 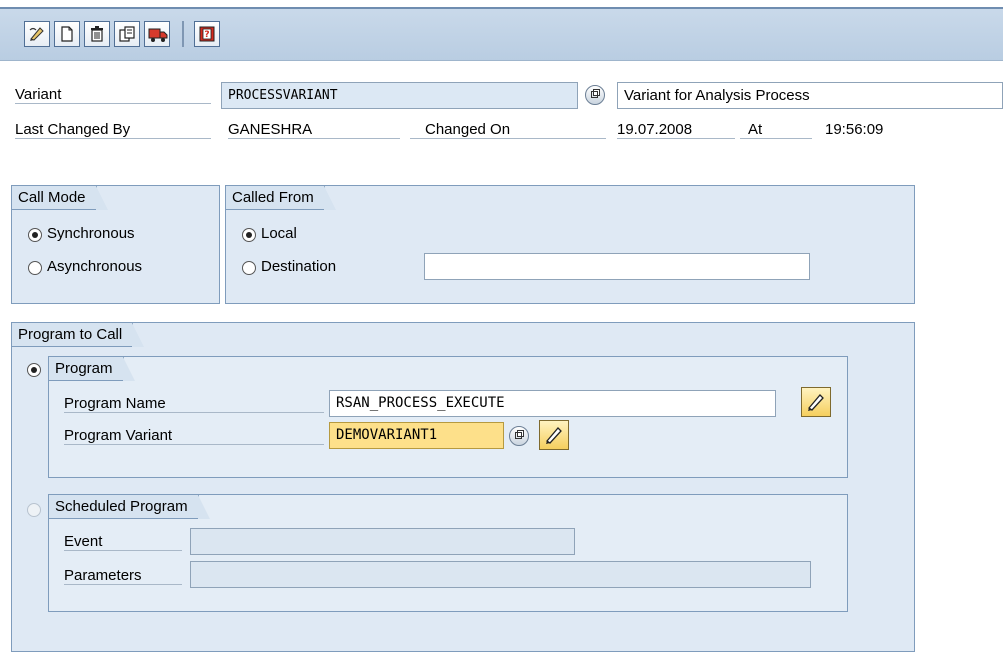 I want to click on variant-field: PROCESSVARIANT, so click(x=399, y=95).